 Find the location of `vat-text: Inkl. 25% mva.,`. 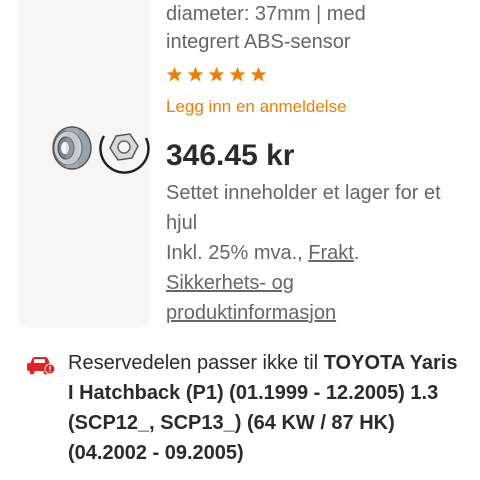

vat-text: Inkl. 25% mva., is located at coordinates (237, 253).